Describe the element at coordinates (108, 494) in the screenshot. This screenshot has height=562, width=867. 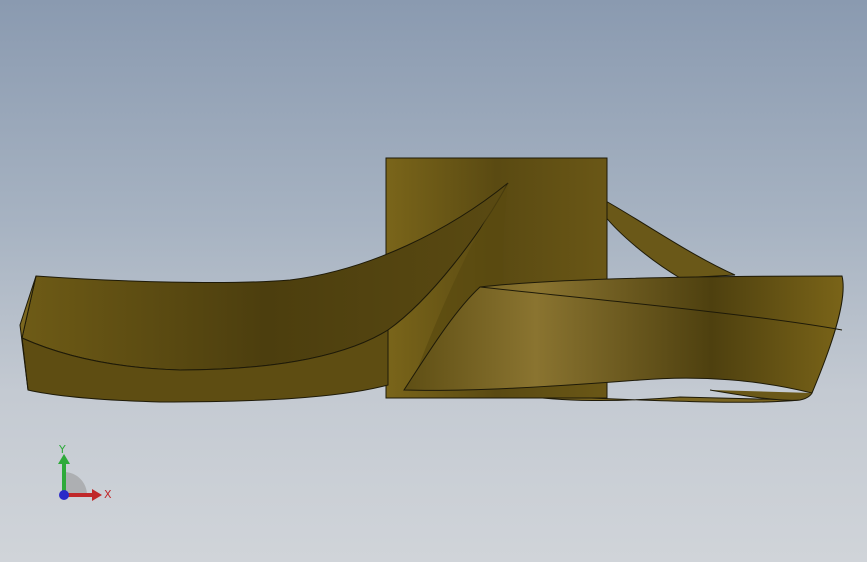
I see `x-axis-label: X` at that location.